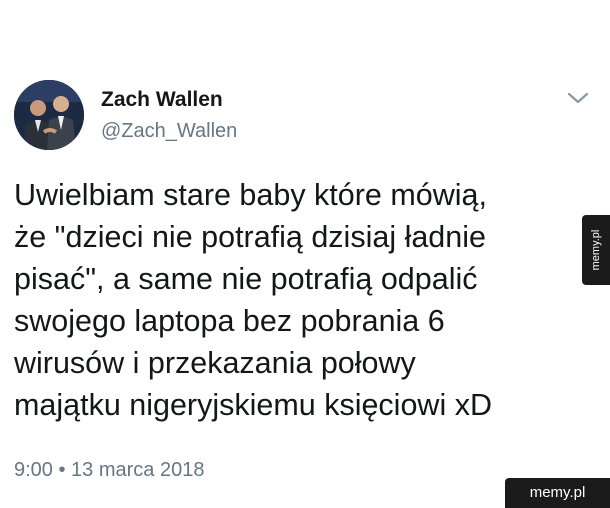 The image size is (610, 508). I want to click on author-name: Zach Wallen, so click(162, 100).